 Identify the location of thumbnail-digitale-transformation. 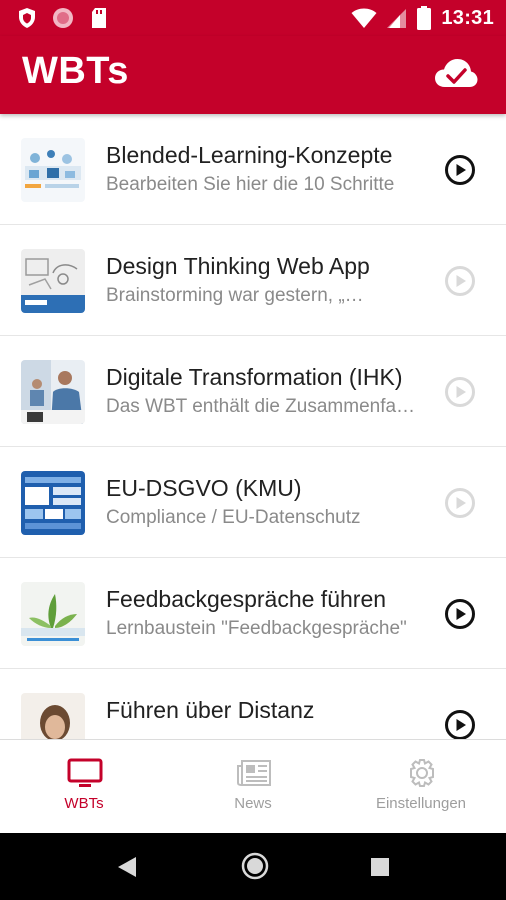
(53, 392).